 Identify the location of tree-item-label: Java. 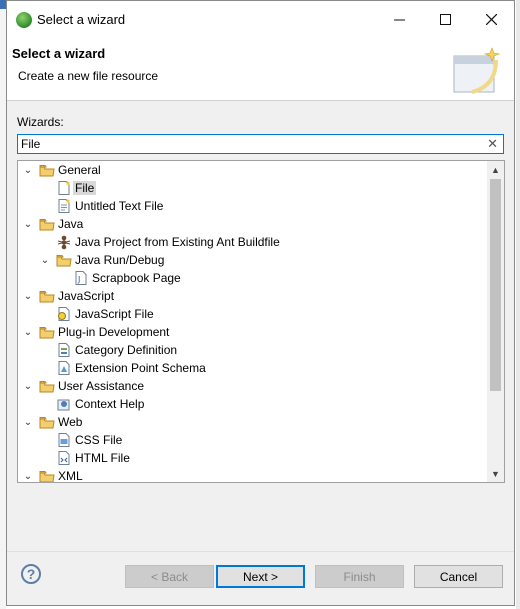
(71, 224).